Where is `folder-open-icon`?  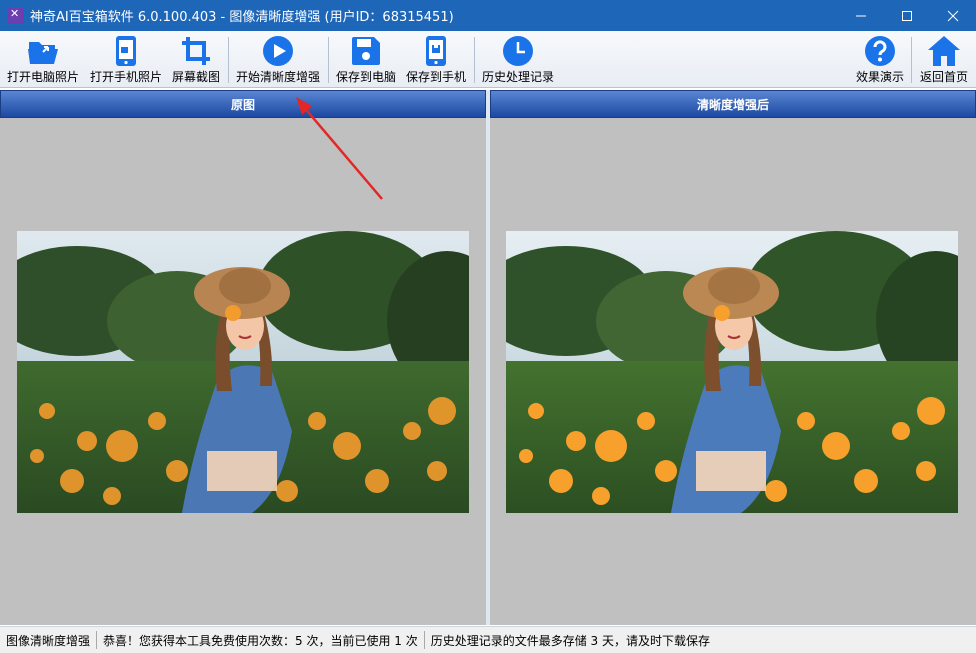
folder-open-icon is located at coordinates (43, 53).